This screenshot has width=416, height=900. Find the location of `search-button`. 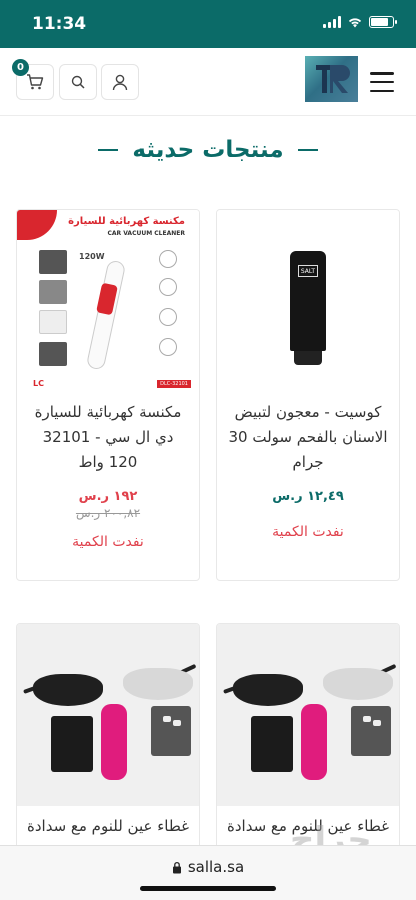

search-button is located at coordinates (78, 82).